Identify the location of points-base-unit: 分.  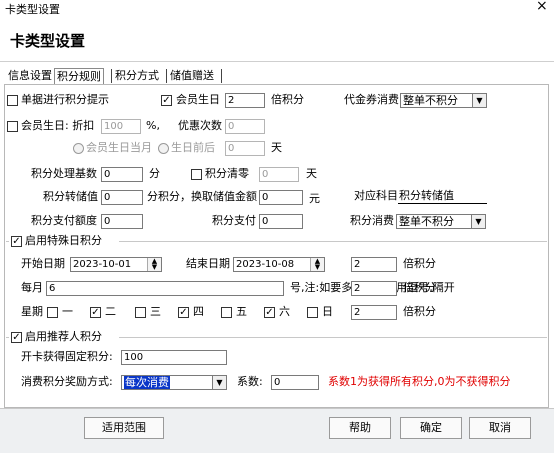
(154, 173).